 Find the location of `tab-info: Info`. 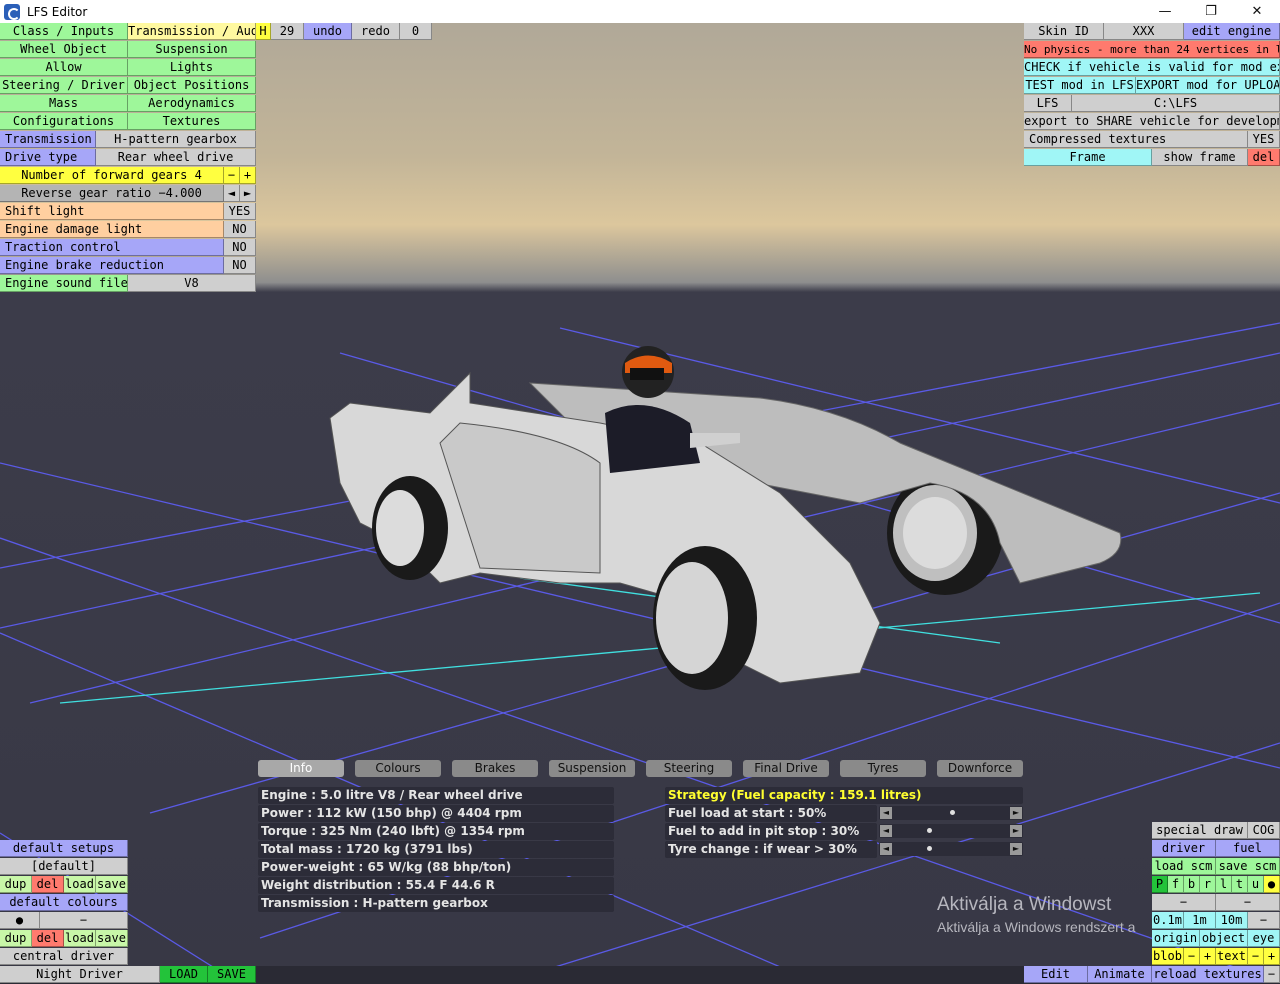

tab-info: Info is located at coordinates (301, 768).